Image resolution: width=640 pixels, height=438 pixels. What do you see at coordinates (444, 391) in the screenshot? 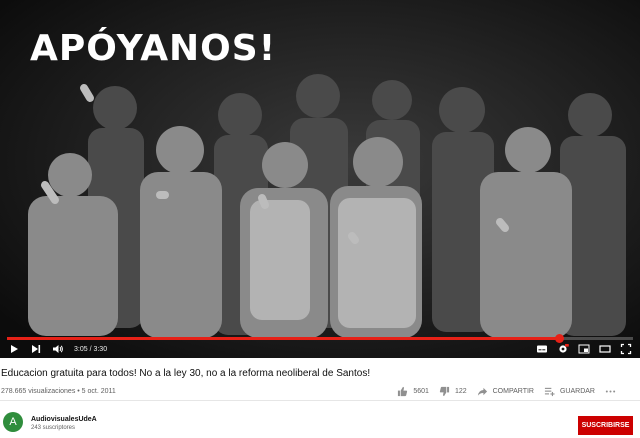
I see `thumbs-down-icon` at bounding box center [444, 391].